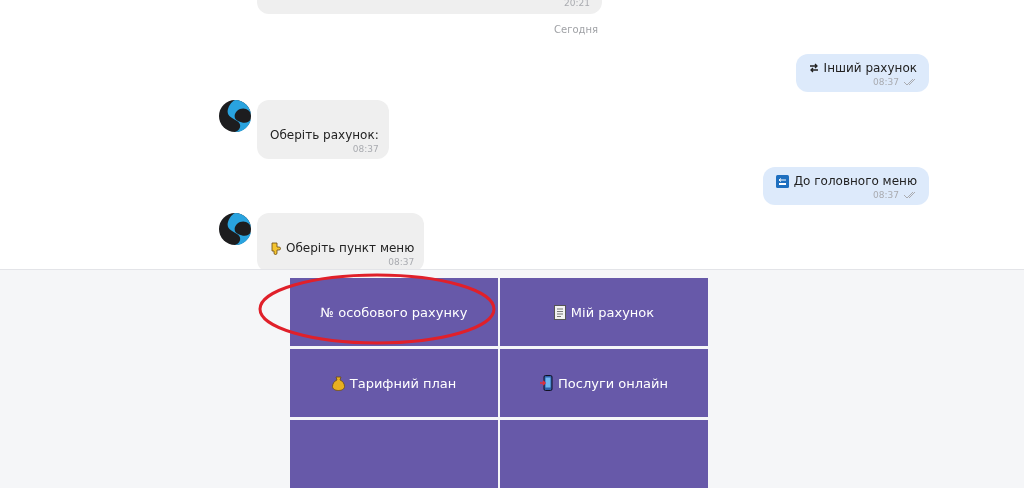 The image size is (1024, 488). Describe the element at coordinates (350, 248) in the screenshot. I see `message-text: Оберіть пункт меню` at that location.